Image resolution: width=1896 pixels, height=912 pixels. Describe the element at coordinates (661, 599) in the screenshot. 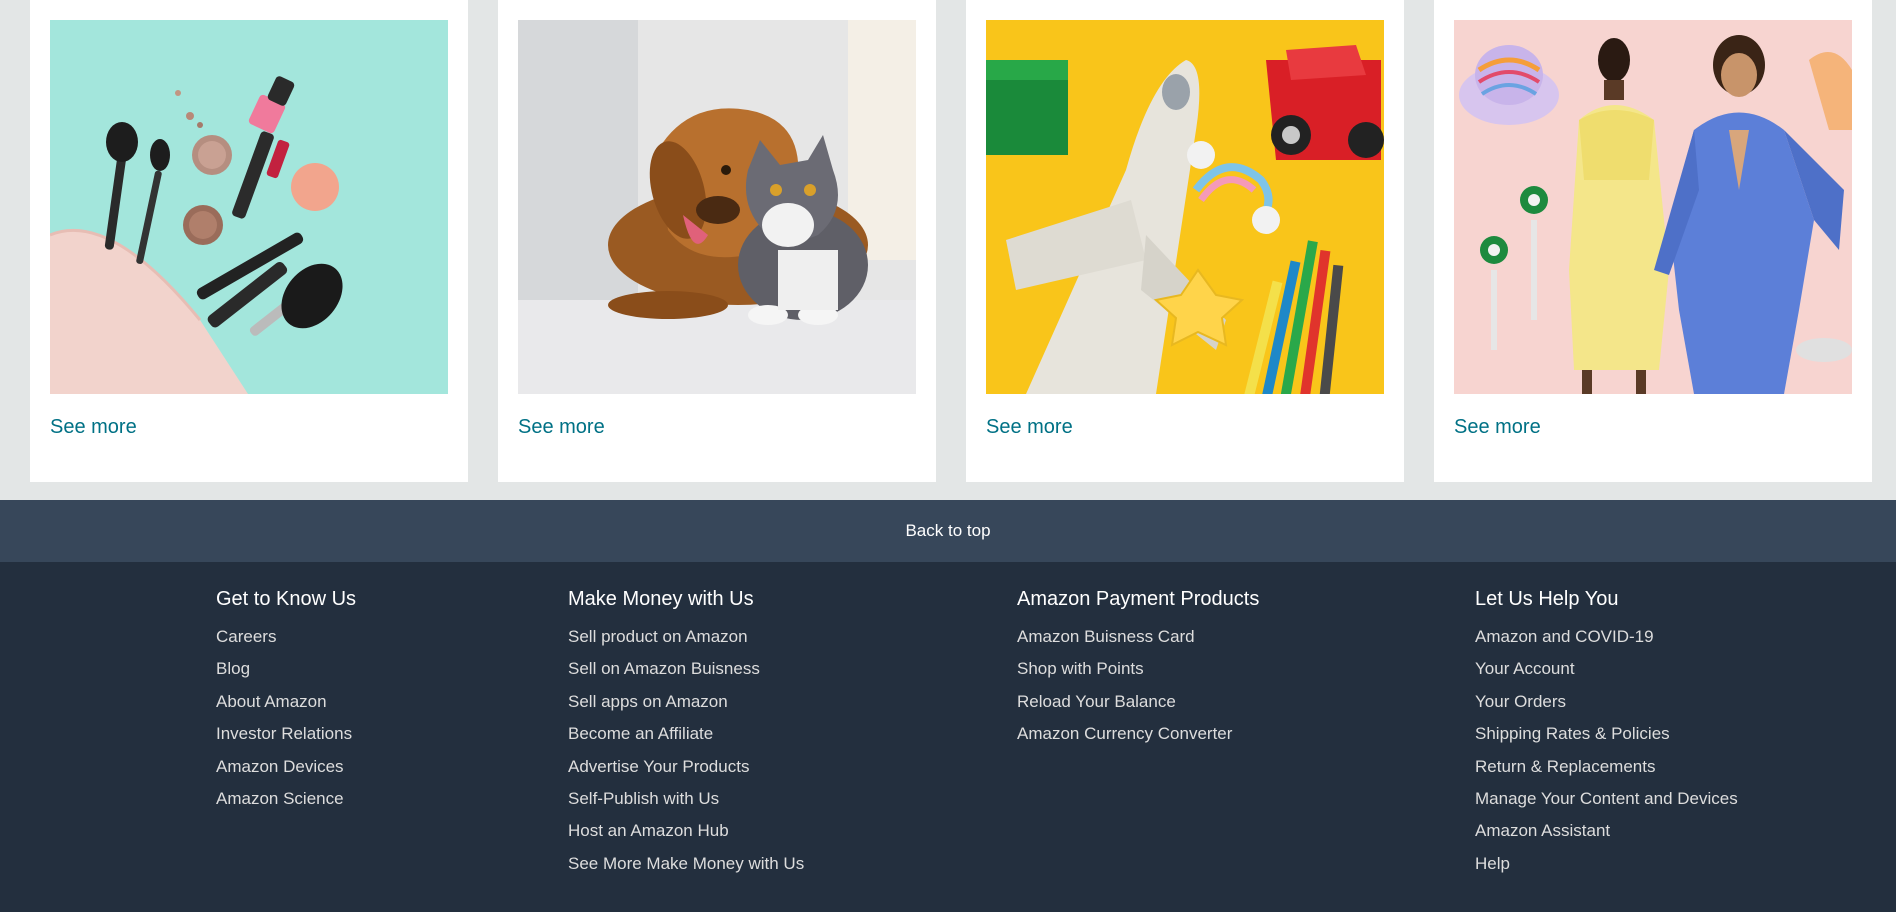

I see `footer-column-heading: Make Money with Us` at that location.